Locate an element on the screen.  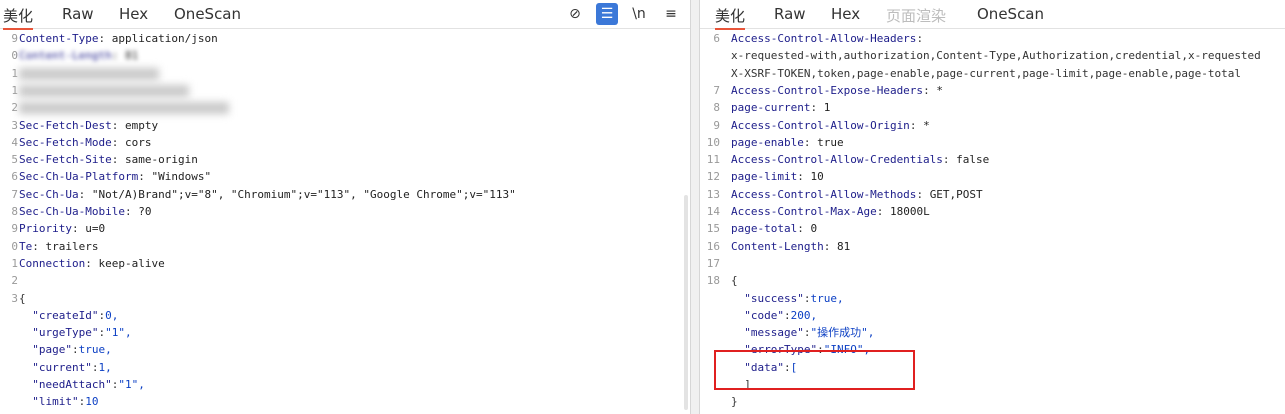
line-number: 3 is located at coordinates (14, 298).